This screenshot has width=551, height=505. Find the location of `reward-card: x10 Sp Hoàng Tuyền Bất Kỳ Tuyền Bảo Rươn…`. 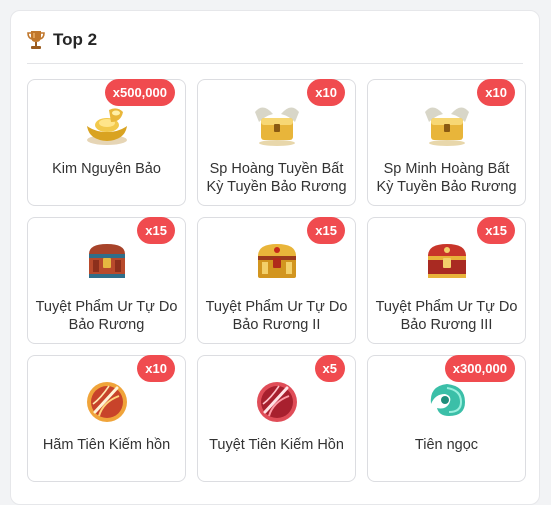

reward-card: x10 Sp Hoàng Tuyền Bất Kỳ Tuyền Bảo Rươn… is located at coordinates (276, 142).